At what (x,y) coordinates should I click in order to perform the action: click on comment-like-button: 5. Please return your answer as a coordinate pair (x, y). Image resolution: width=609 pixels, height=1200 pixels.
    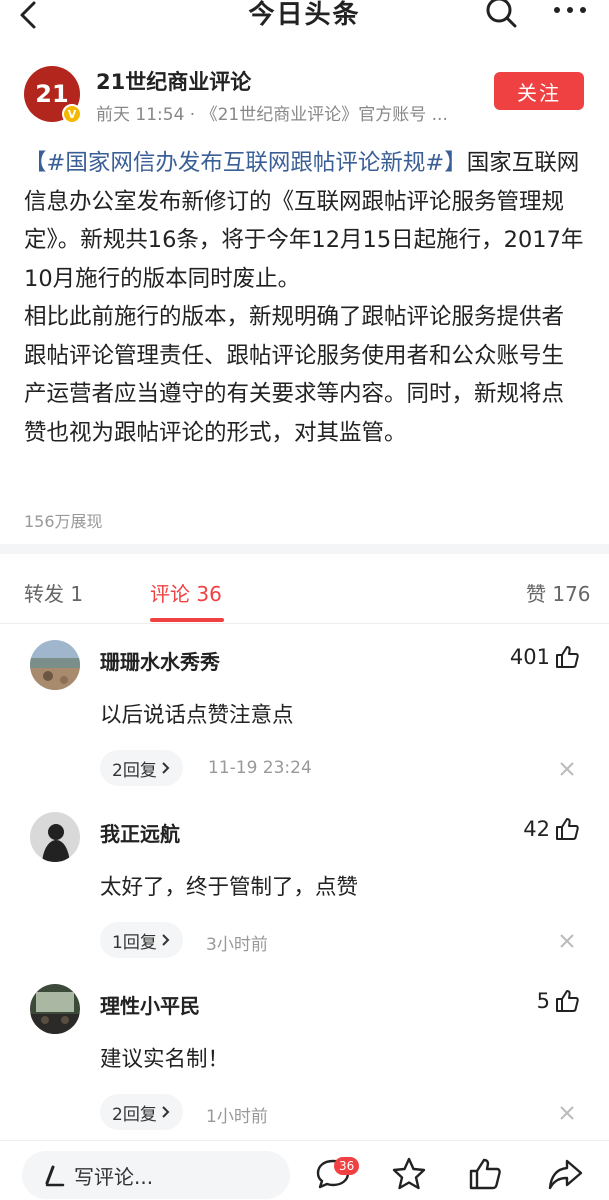
    Looking at the image, I should click on (530, 1001).